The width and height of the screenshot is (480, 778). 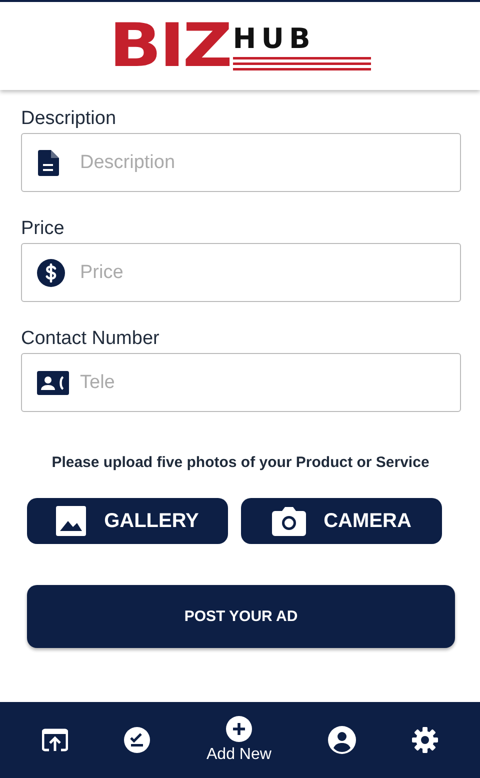 I want to click on add-icon, so click(x=239, y=729).